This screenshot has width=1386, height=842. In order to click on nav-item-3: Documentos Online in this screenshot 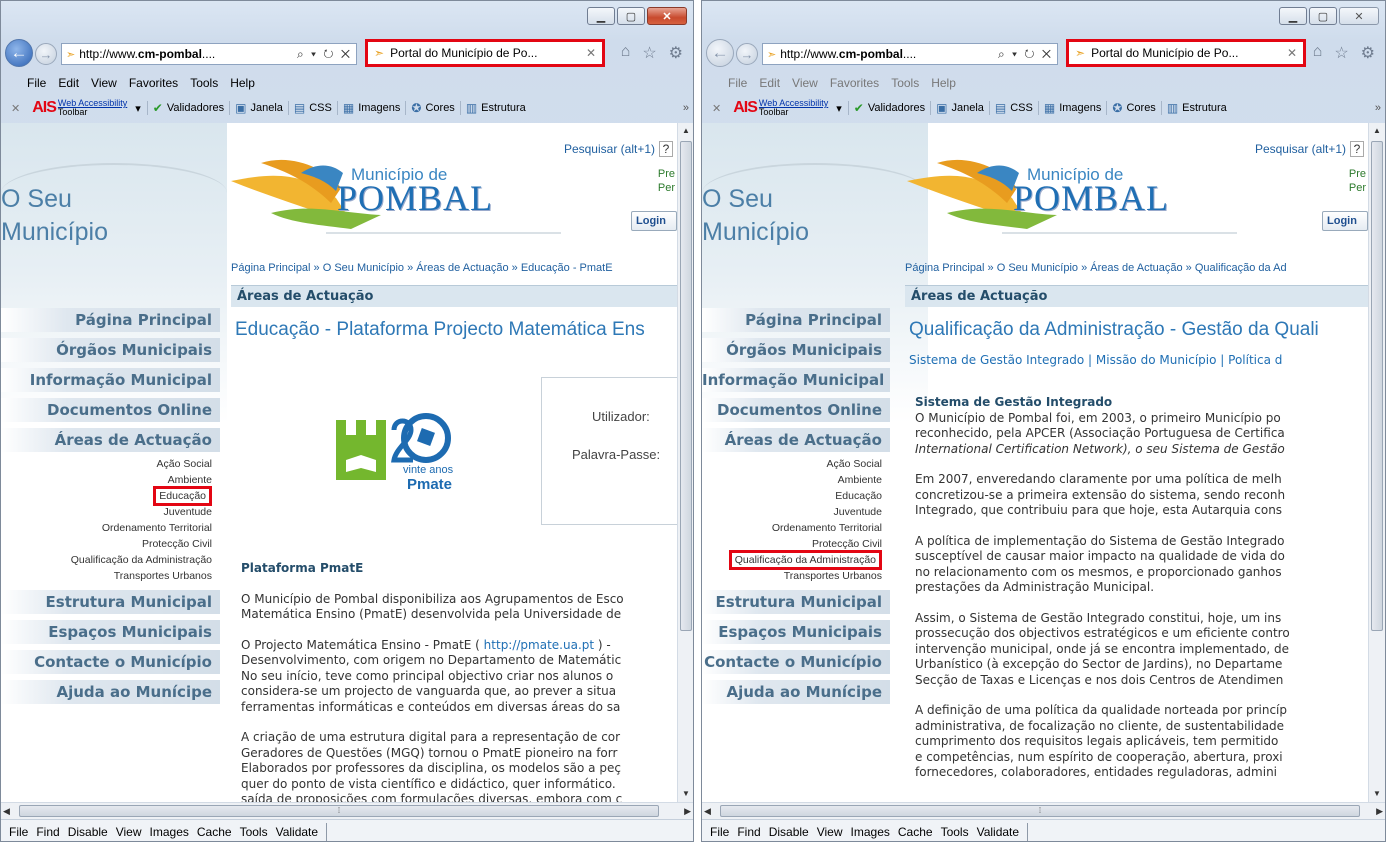, I will do `click(110, 410)`.